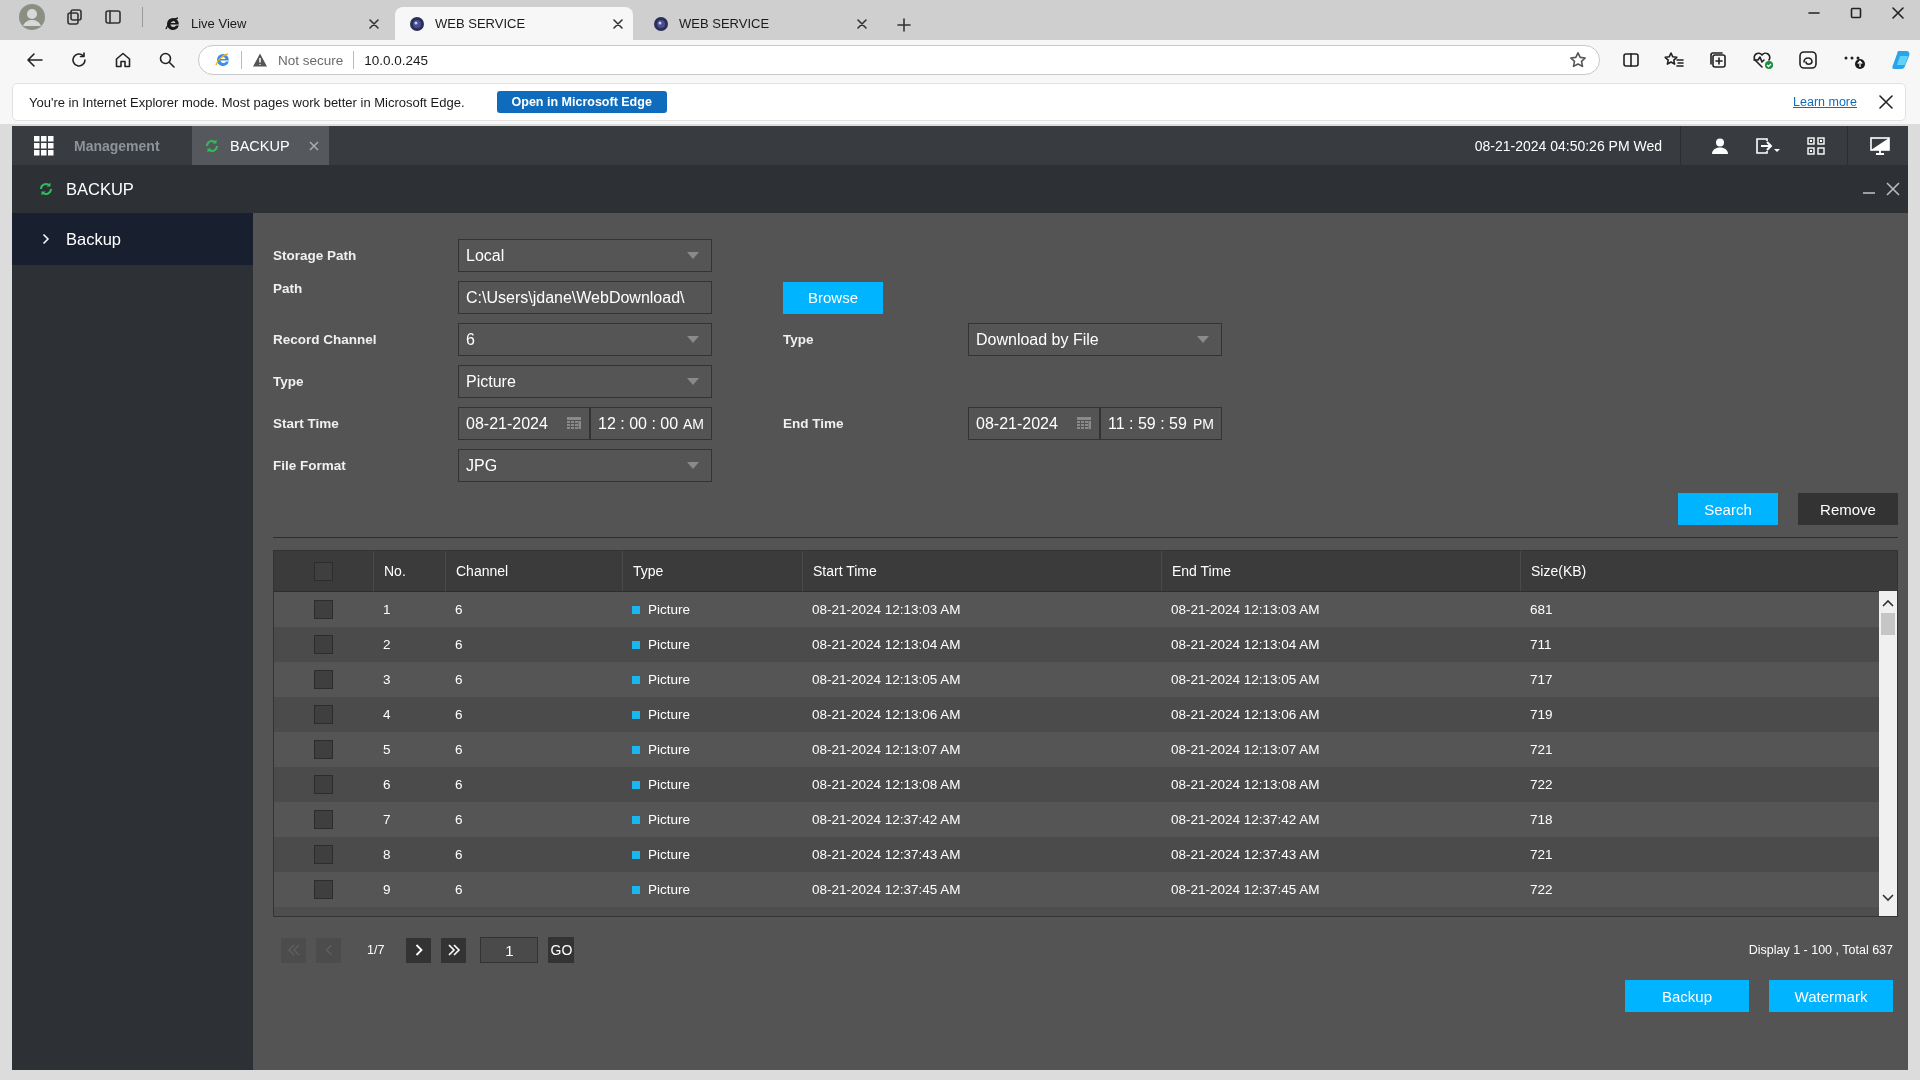 The image size is (1920, 1080). I want to click on browser-tab: Live View, so click(270, 23).